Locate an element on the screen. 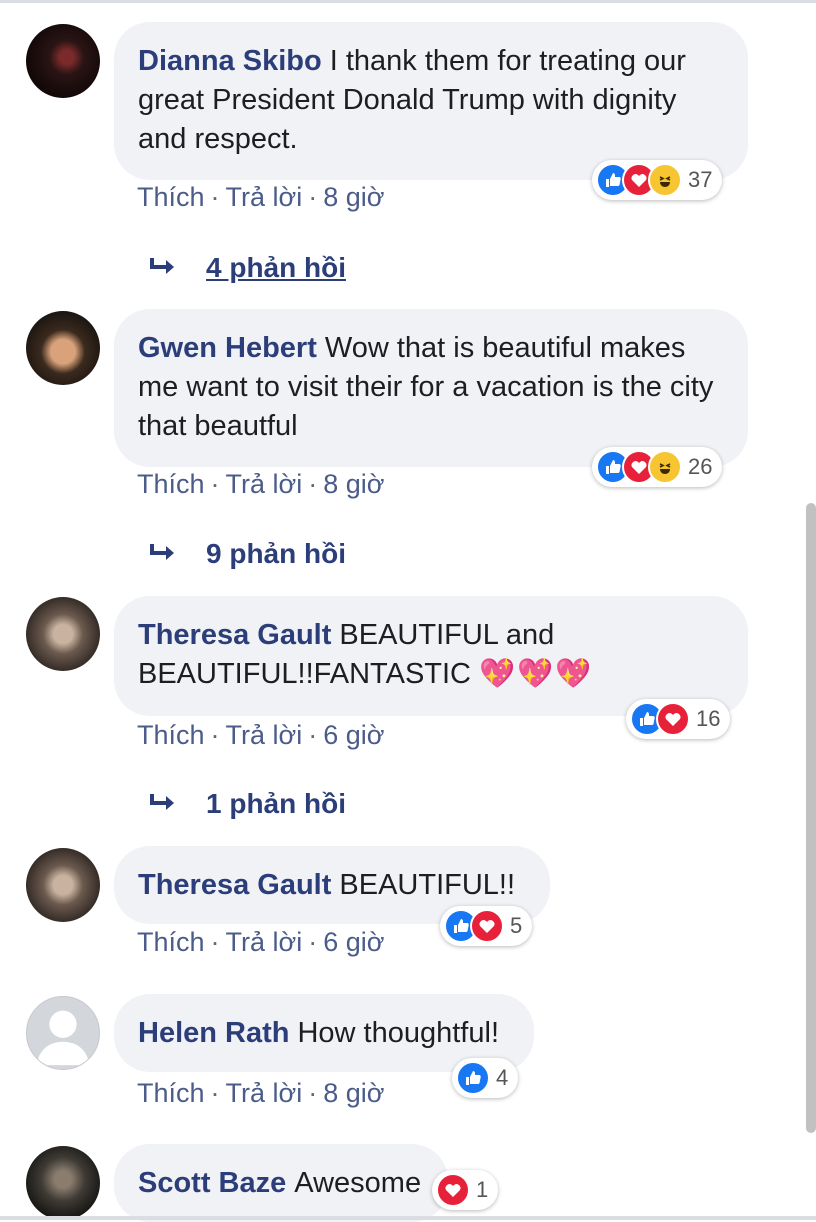  comment-author: Gwen Hebert is located at coordinates (227, 348).